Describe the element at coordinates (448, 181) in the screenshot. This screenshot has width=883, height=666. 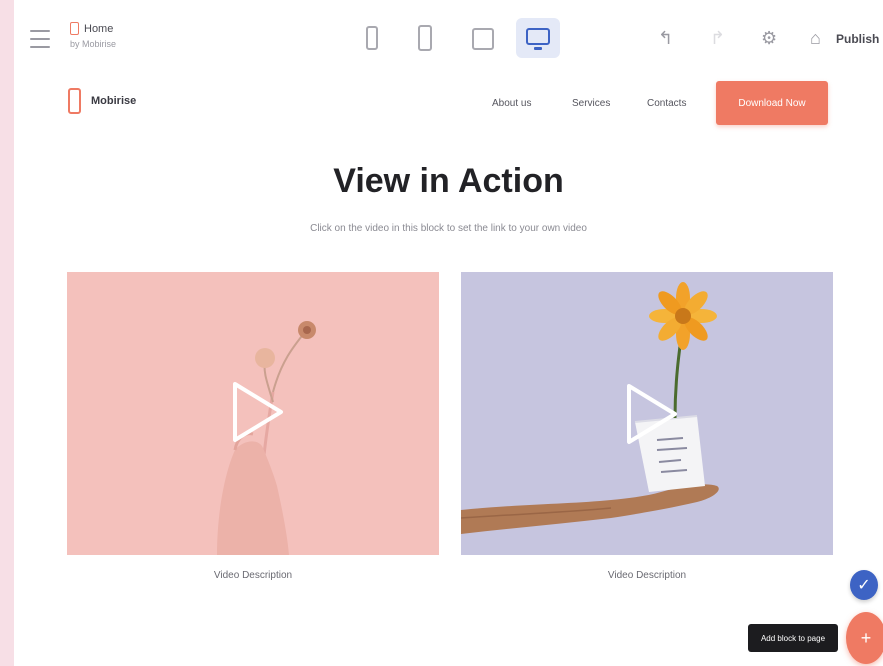
I see `section-title: View in Action` at that location.